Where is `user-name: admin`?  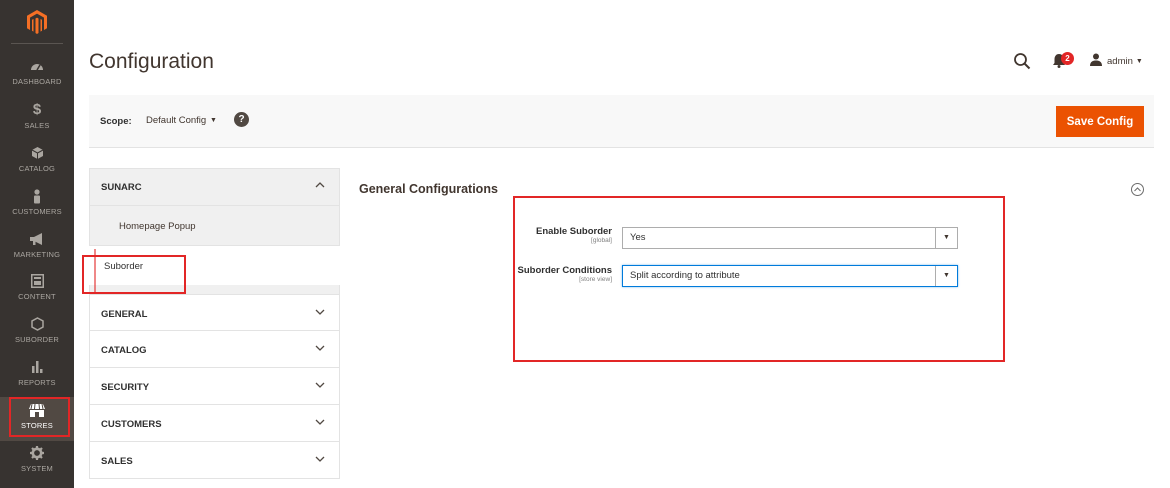 user-name: admin is located at coordinates (1120, 61).